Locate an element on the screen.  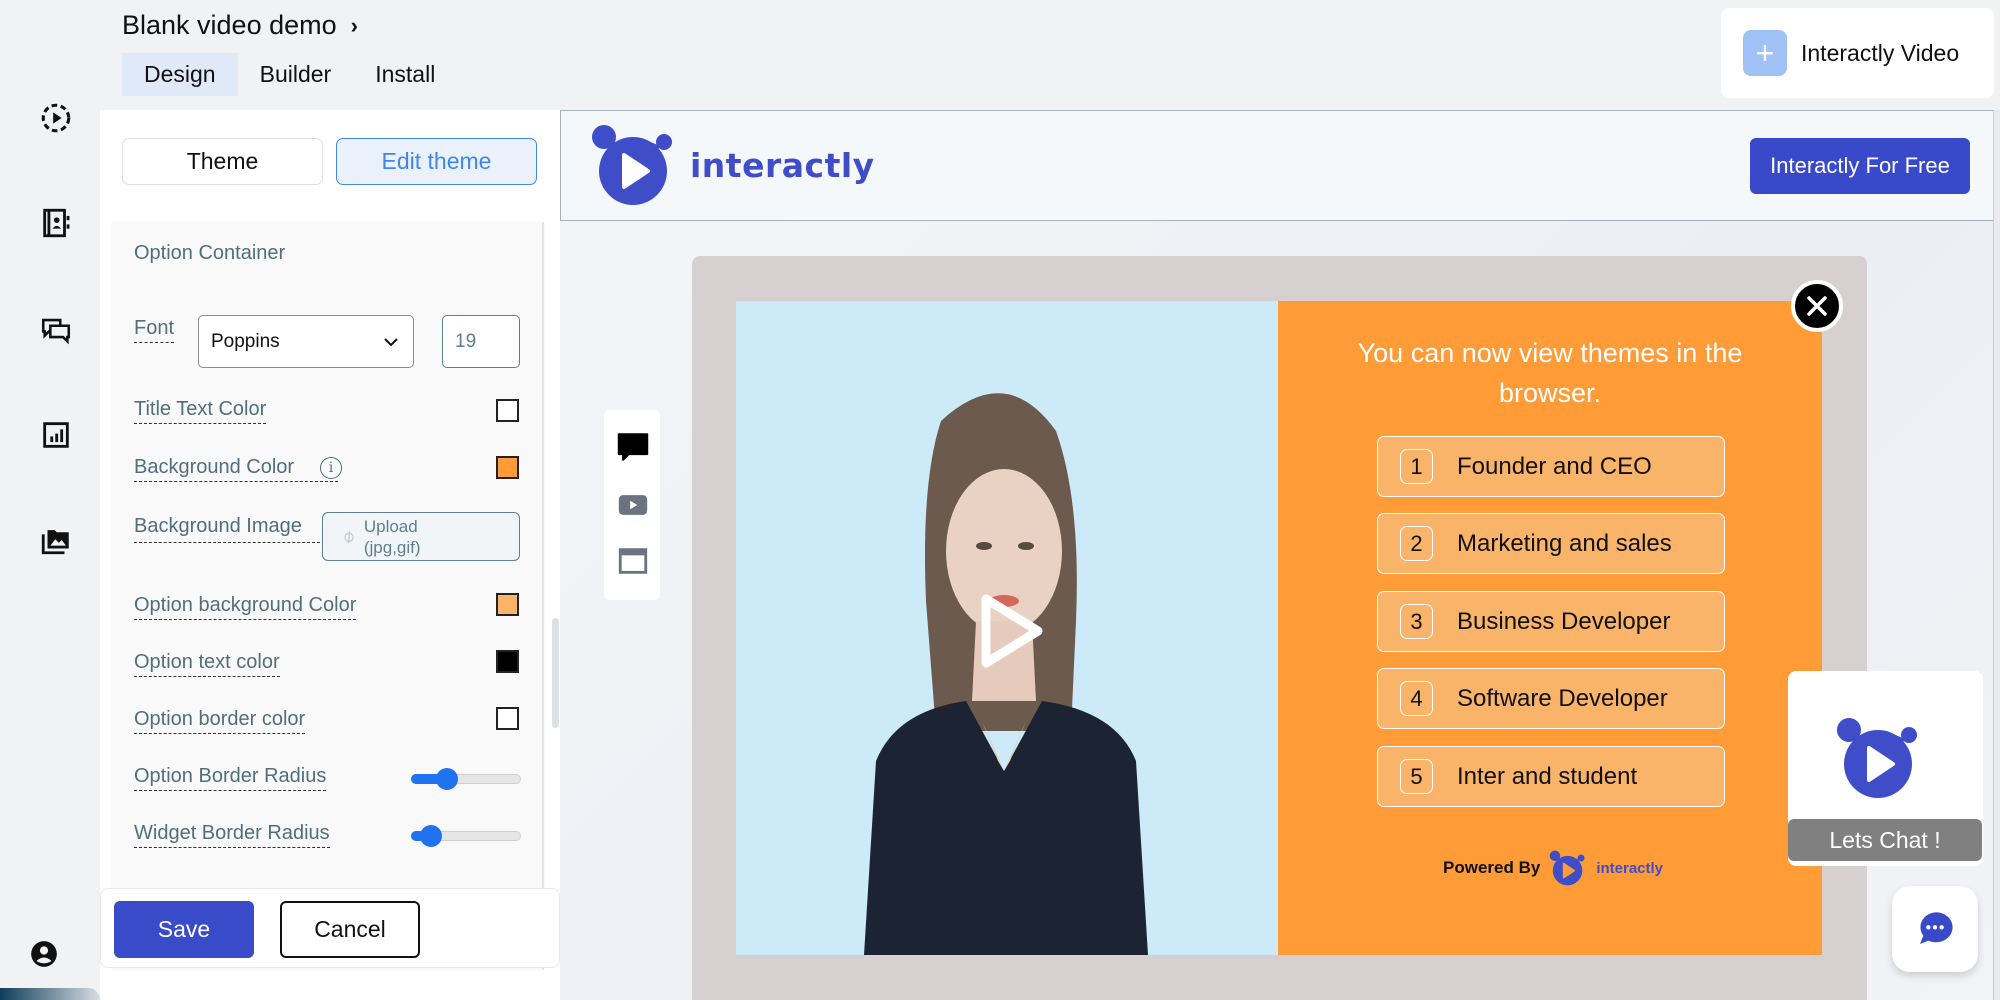
interactly-for-free-button: Interactly For Free is located at coordinates (1860, 166).